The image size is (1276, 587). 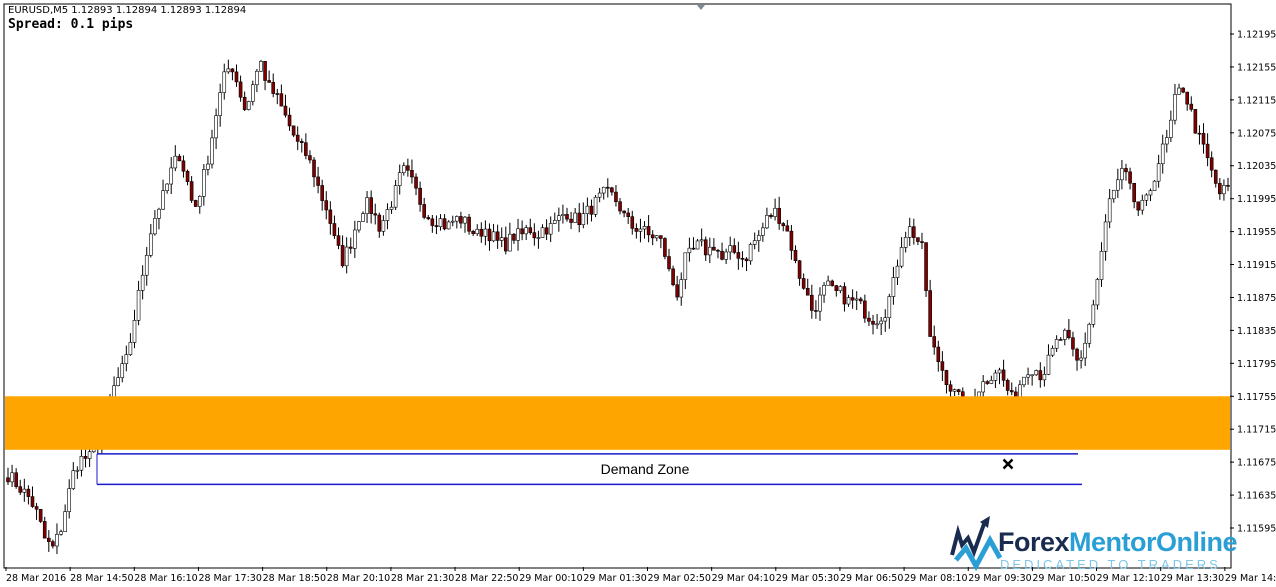 I want to click on x-mark-icon, so click(x=1008, y=464).